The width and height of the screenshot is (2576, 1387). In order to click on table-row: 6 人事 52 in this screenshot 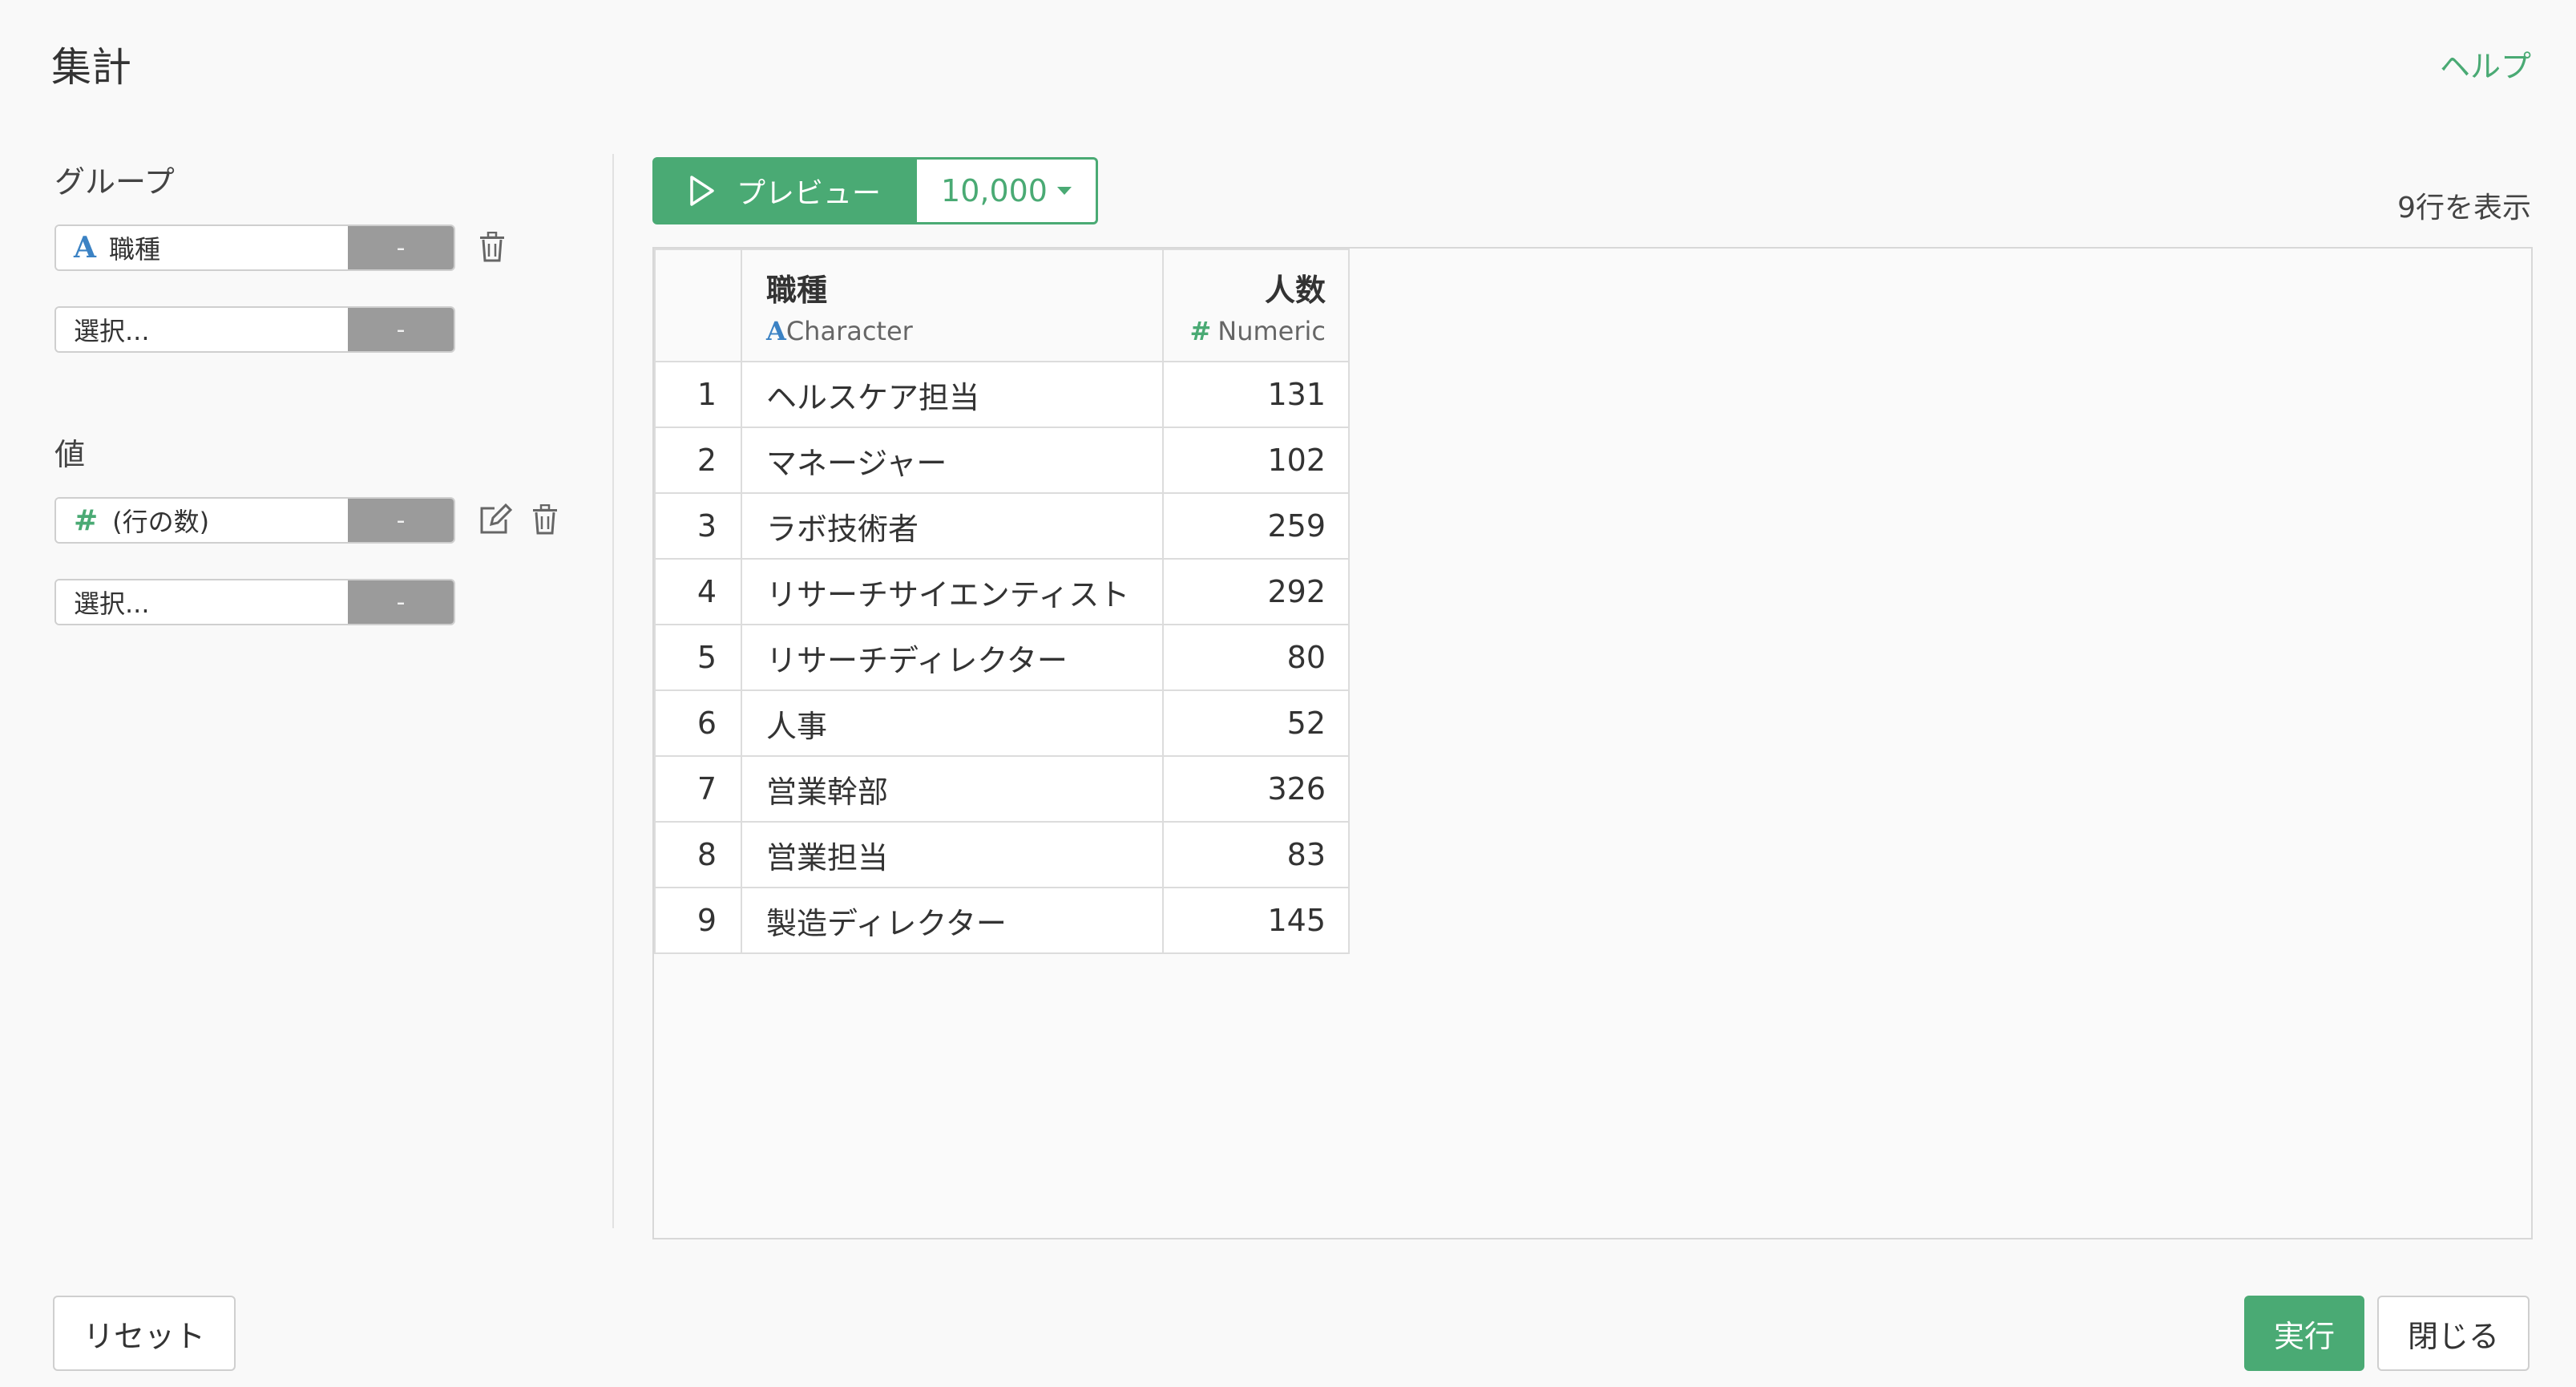, I will do `click(1002, 723)`.